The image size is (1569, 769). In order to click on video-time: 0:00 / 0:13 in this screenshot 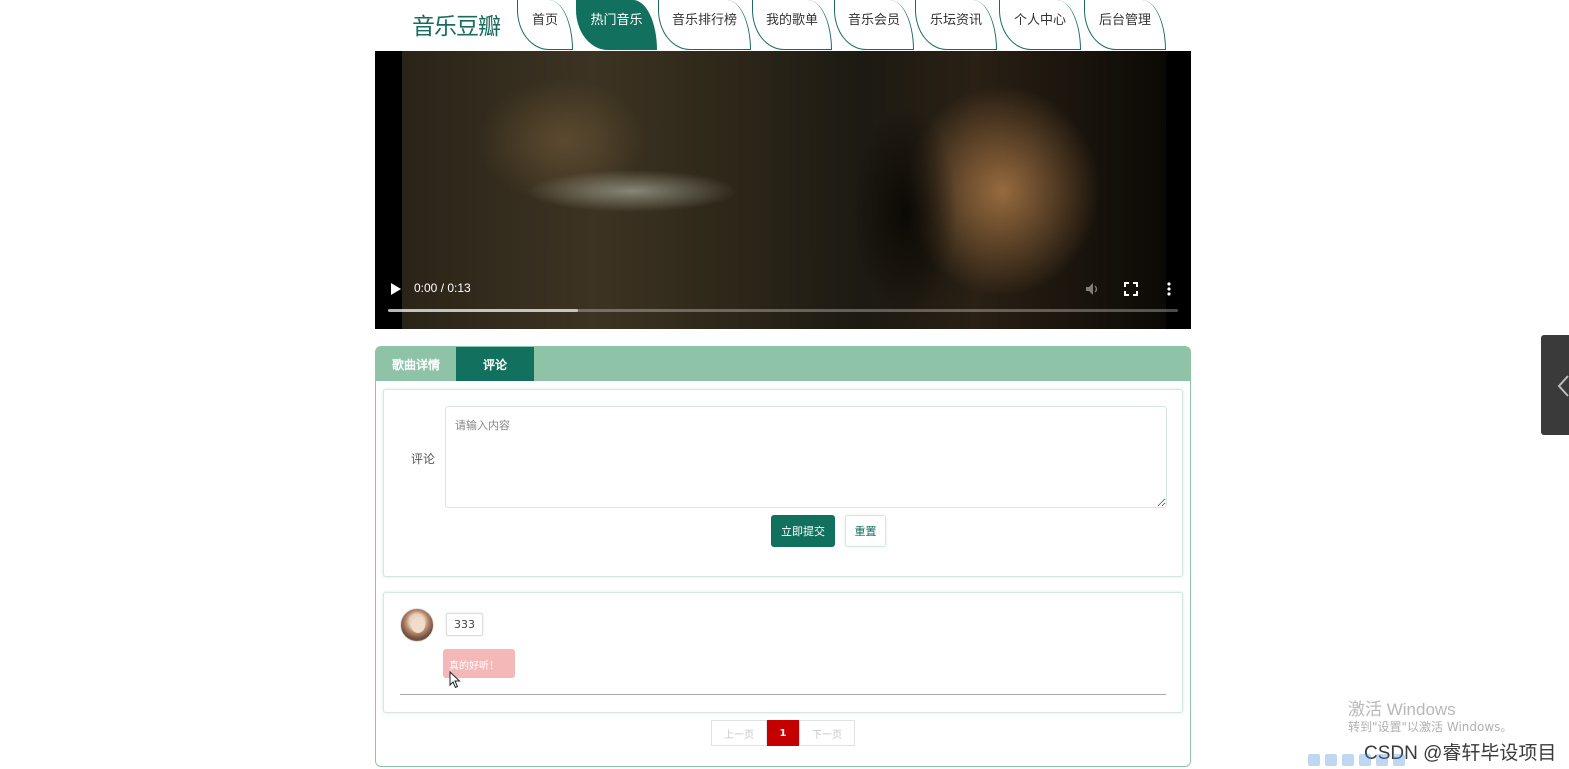, I will do `click(442, 288)`.